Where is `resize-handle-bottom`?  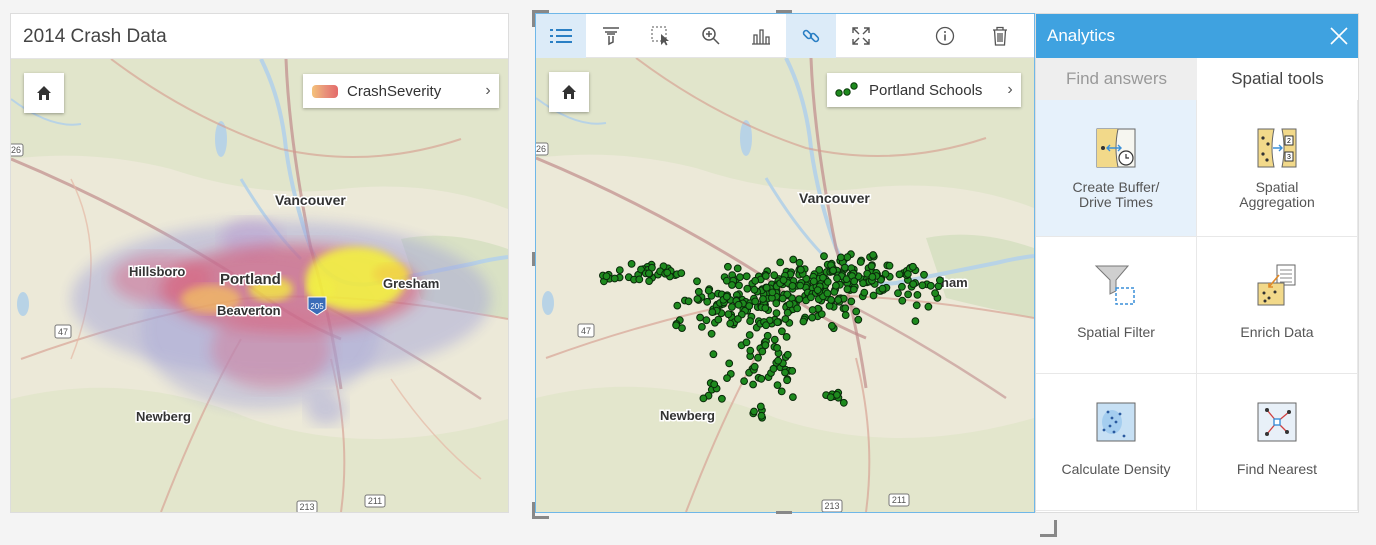 resize-handle-bottom is located at coordinates (784, 512).